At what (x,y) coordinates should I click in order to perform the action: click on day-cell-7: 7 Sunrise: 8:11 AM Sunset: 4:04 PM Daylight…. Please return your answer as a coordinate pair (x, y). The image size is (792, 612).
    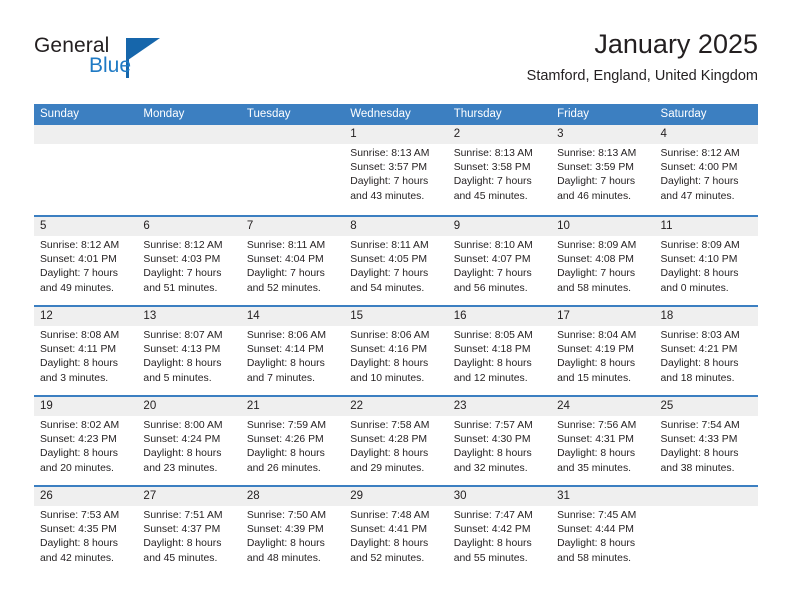
    Looking at the image, I should click on (292, 261).